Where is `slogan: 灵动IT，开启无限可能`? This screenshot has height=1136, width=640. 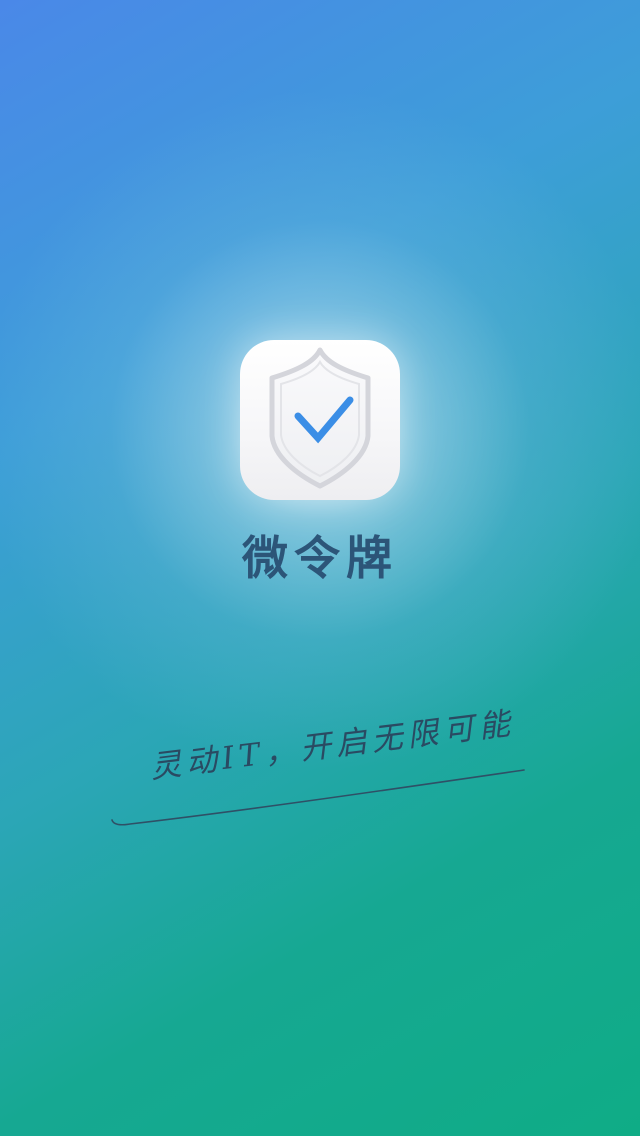 slogan: 灵动IT，开启无限可能 is located at coordinates (320, 772).